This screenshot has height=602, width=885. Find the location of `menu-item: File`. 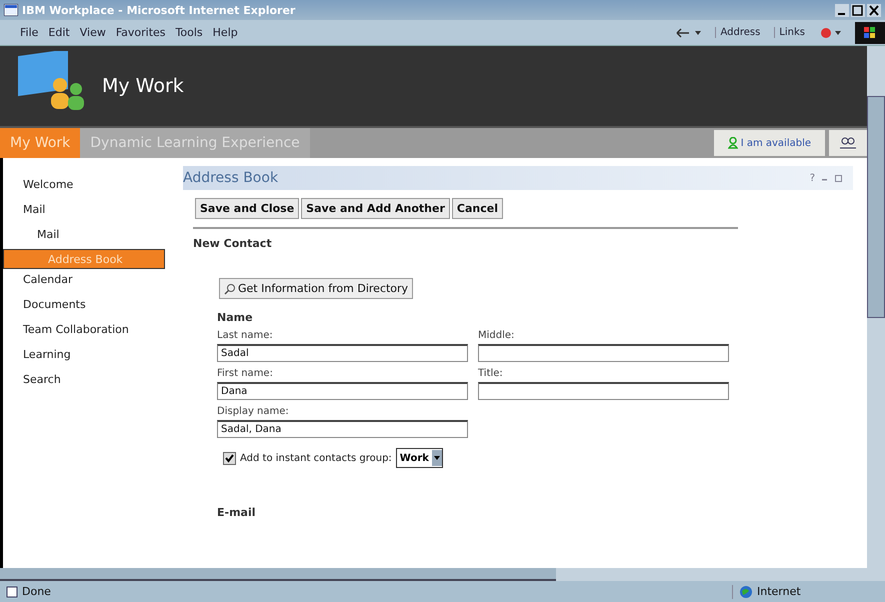

menu-item: File is located at coordinates (29, 32).